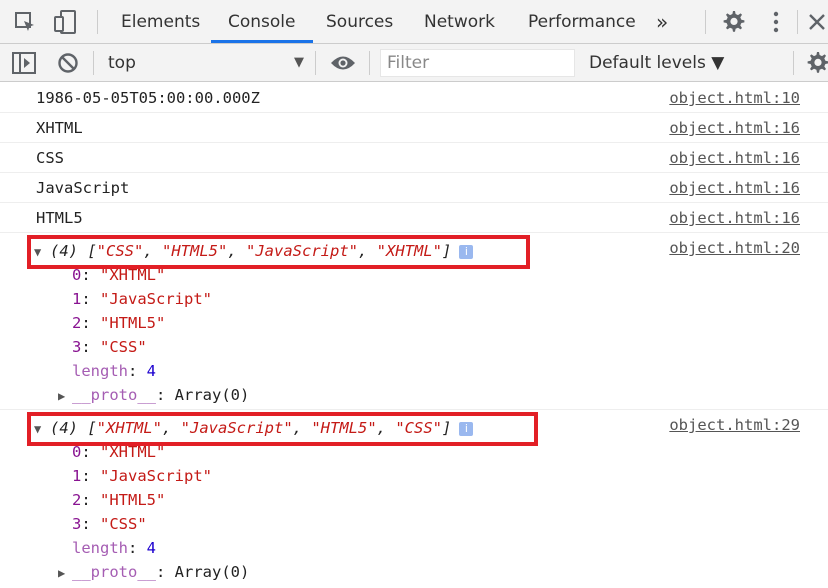 The width and height of the screenshot is (828, 588). What do you see at coordinates (817, 22) in the screenshot?
I see `close-icon` at bounding box center [817, 22].